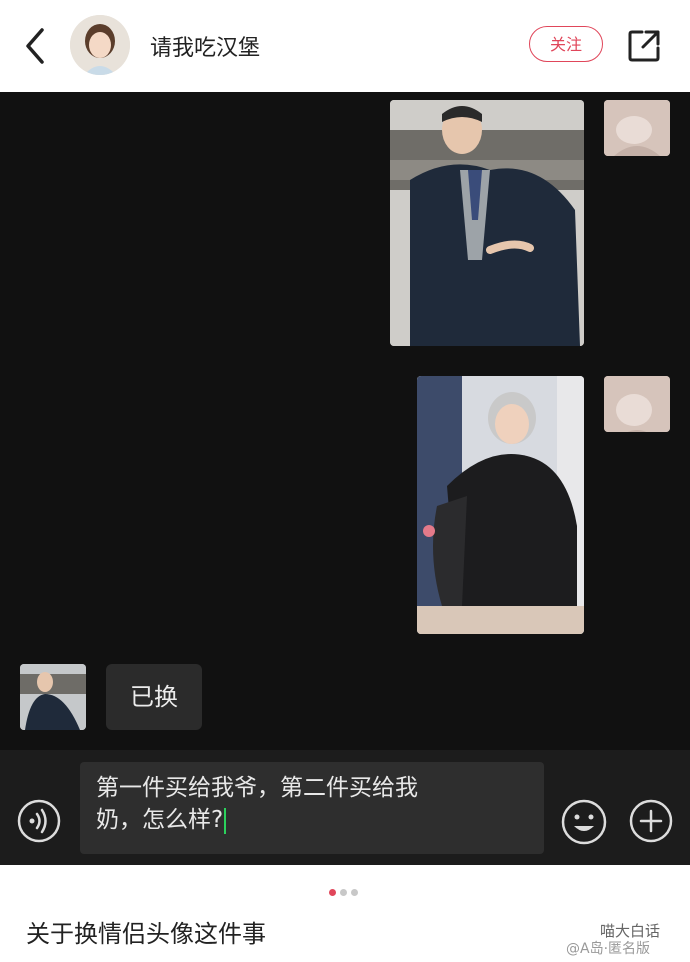 The image size is (690, 962). Describe the element at coordinates (345, 888) in the screenshot. I see `page-indicator` at that location.